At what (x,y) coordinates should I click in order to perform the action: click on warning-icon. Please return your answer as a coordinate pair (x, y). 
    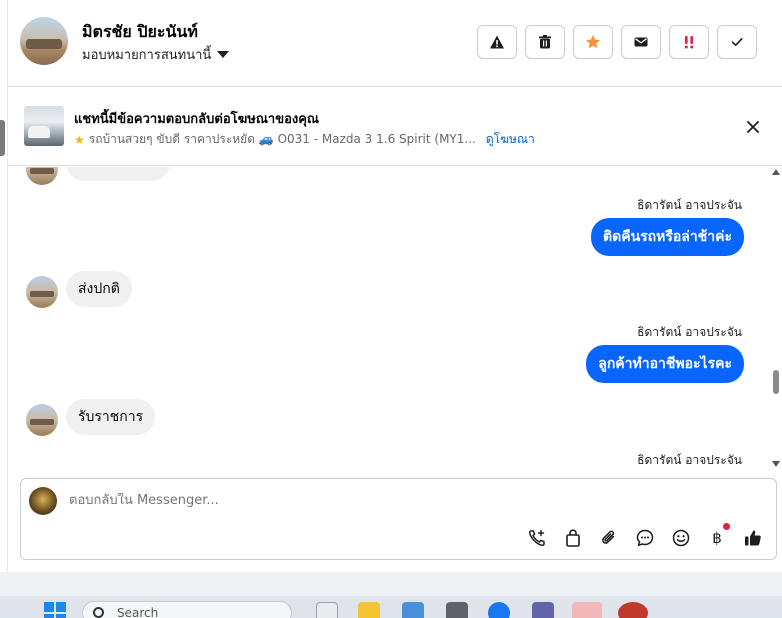
    Looking at the image, I should click on (497, 42).